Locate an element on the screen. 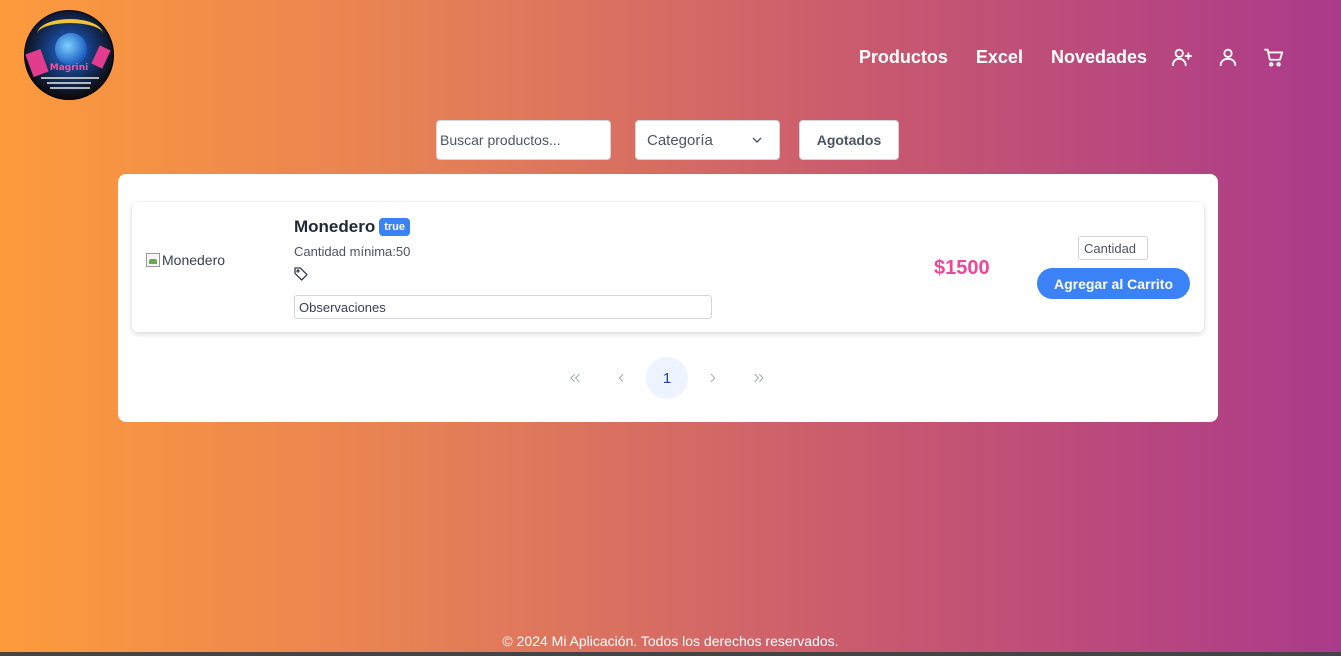 Image resolution: width=1341 pixels, height=656 pixels. out-of-stock-button: Agotados is located at coordinates (849, 140).